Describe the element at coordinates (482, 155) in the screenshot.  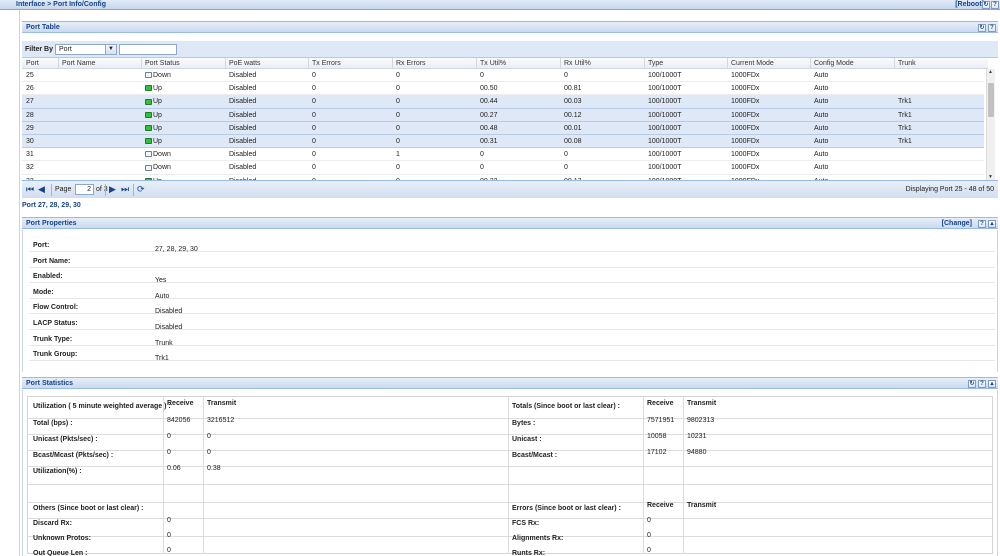
I see `cell-tx-util: 0` at that location.